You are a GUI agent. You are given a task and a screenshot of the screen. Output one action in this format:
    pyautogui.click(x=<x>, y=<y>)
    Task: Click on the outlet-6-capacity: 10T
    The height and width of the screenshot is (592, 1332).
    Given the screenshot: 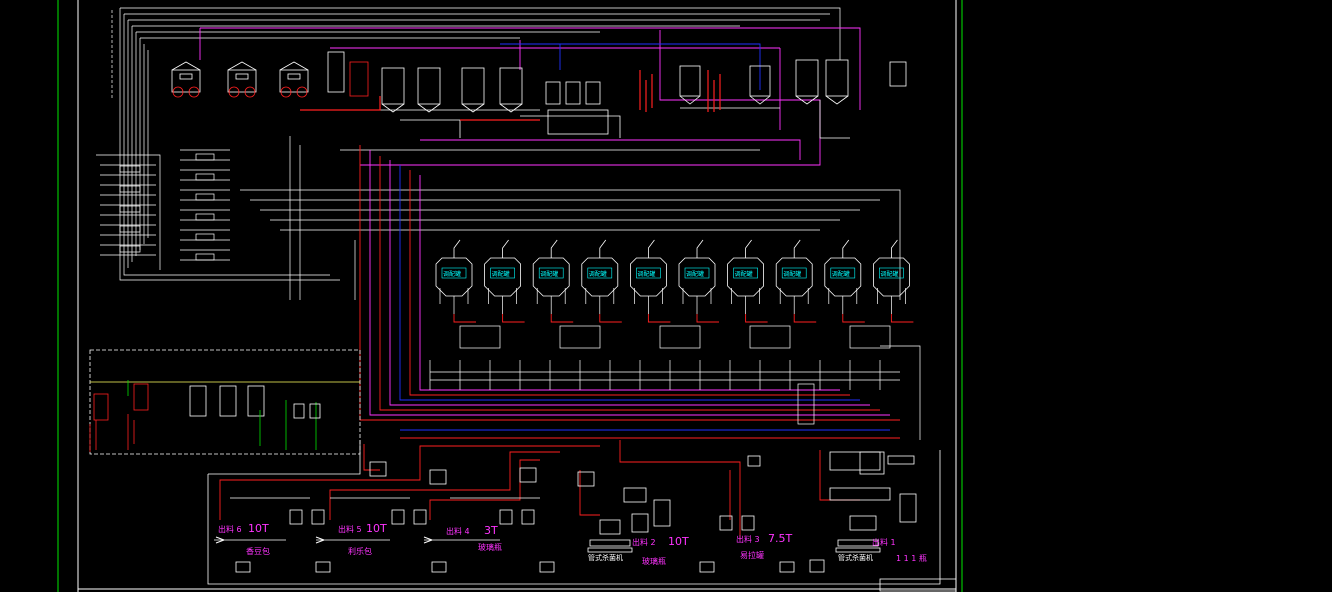 What is the action you would take?
    pyautogui.click(x=258, y=528)
    